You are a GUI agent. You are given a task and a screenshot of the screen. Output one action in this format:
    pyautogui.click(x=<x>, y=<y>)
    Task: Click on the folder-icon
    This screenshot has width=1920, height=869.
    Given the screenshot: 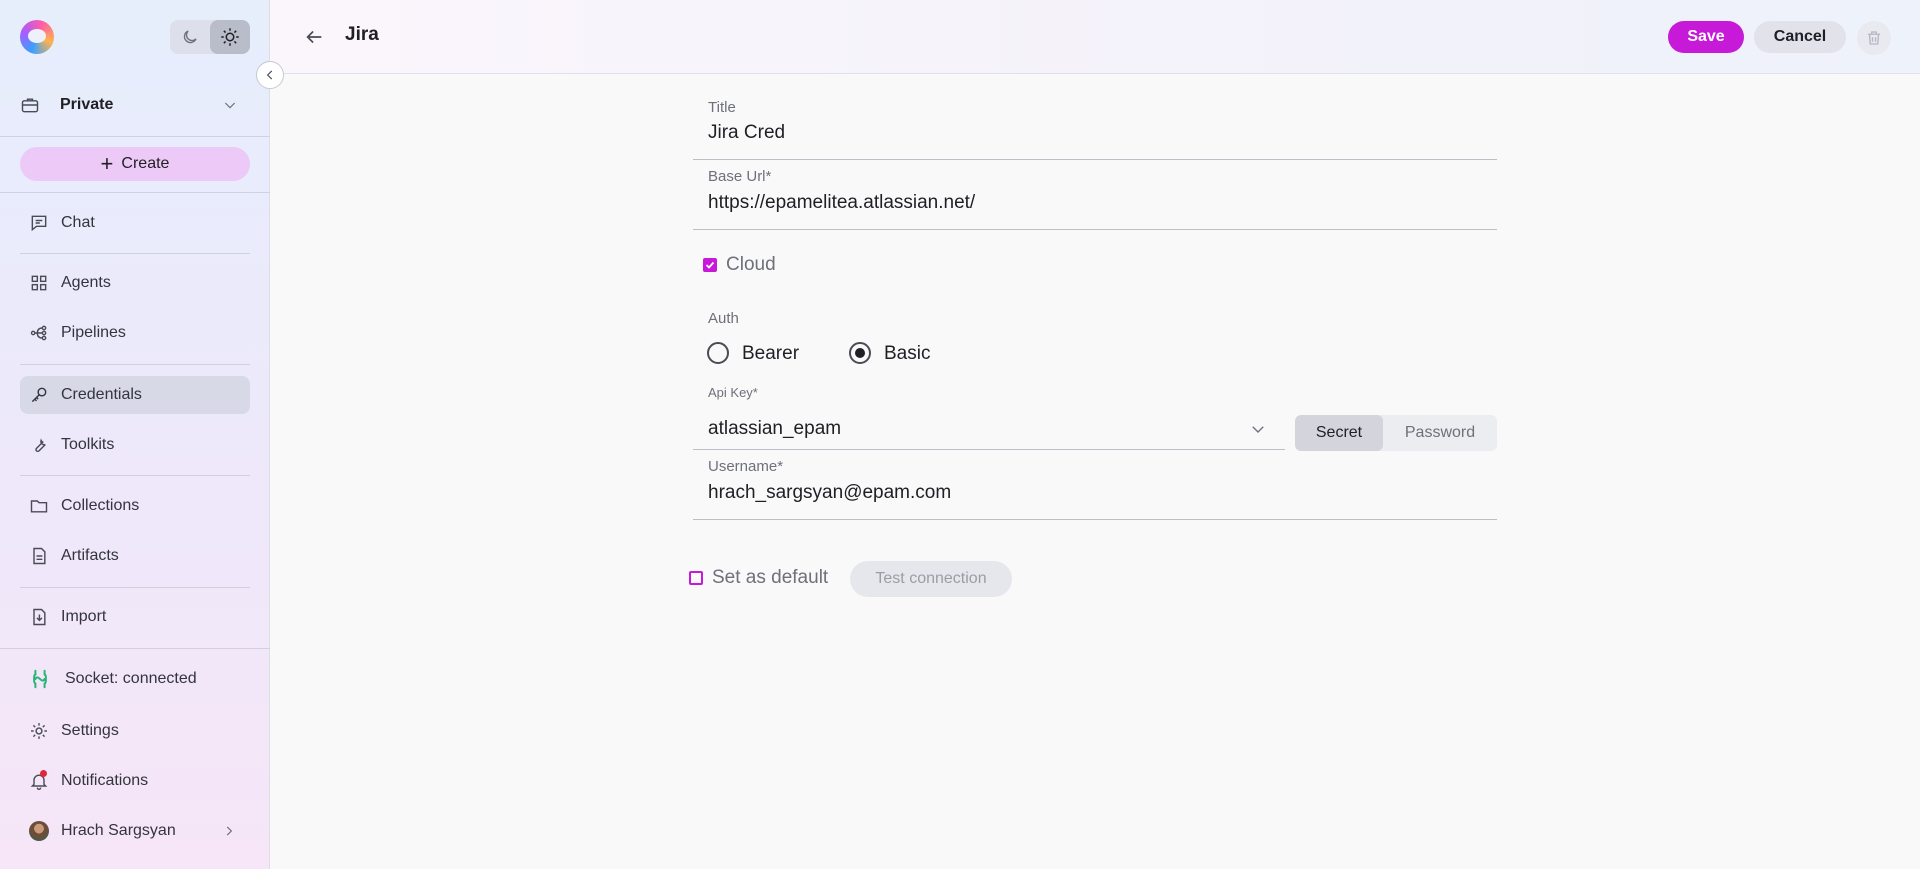 What is the action you would take?
    pyautogui.click(x=39, y=506)
    